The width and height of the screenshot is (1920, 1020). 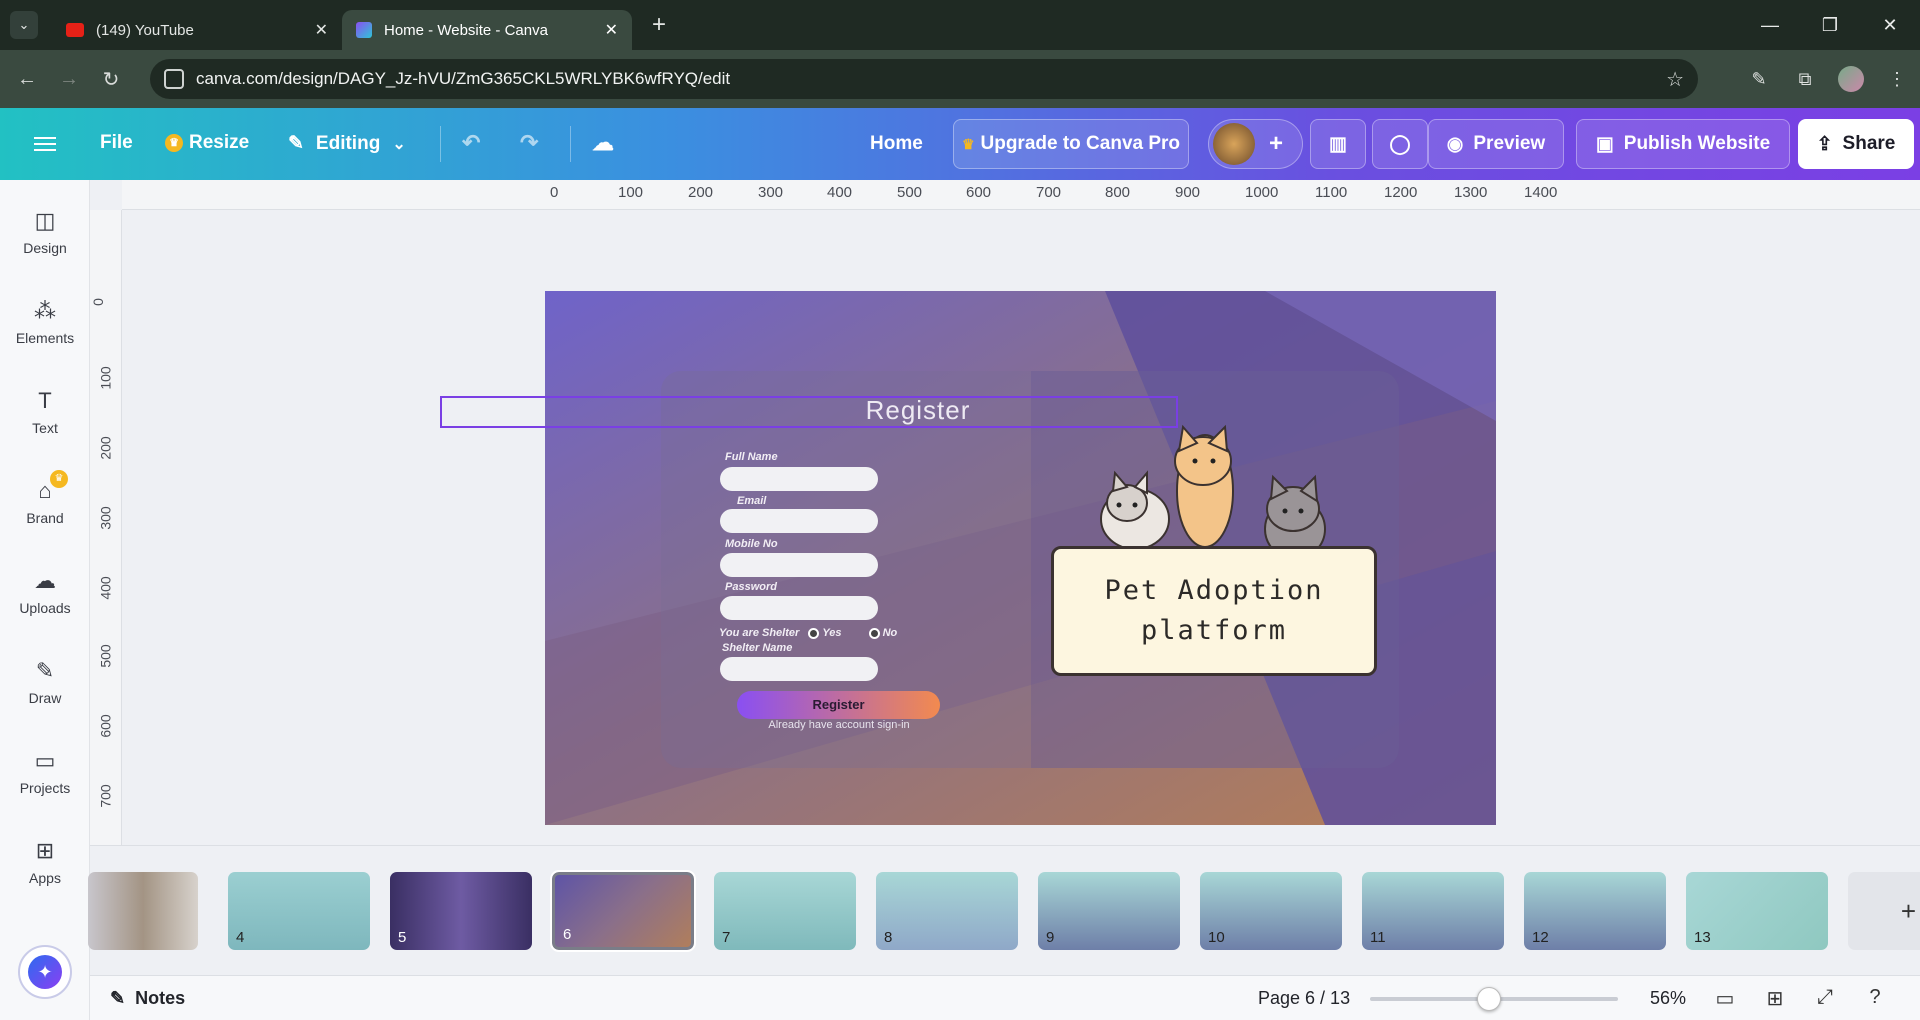 I want to click on radio-yes, so click(x=814, y=633).